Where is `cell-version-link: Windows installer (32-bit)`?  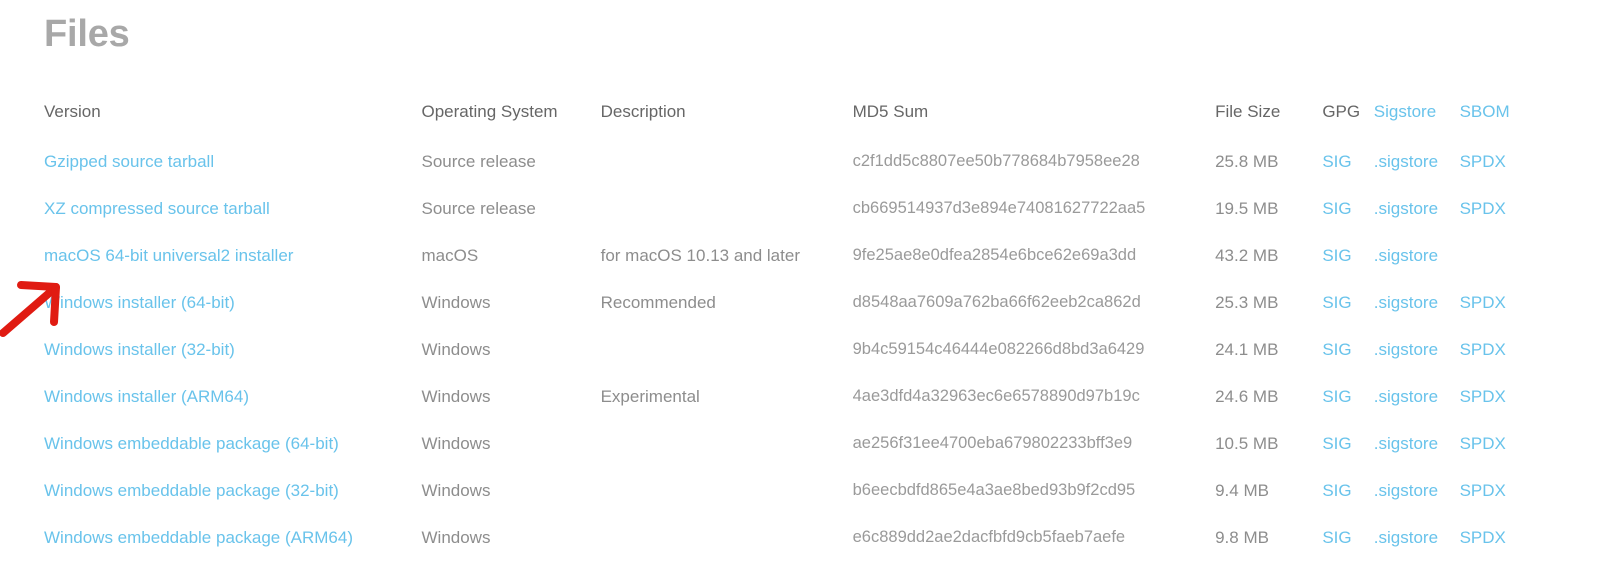 cell-version-link: Windows installer (32-bit) is located at coordinates (139, 349).